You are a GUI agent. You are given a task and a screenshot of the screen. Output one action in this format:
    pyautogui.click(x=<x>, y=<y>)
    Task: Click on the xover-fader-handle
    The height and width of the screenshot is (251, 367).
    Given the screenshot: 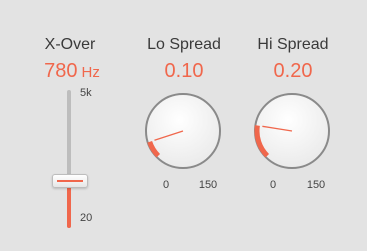 What is the action you would take?
    pyautogui.click(x=70, y=181)
    